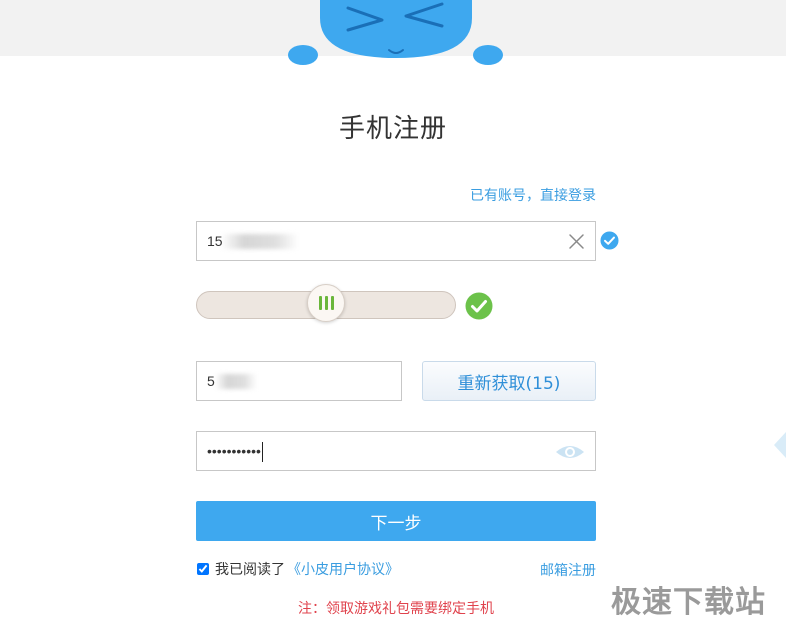 This screenshot has height=633, width=786. Describe the element at coordinates (237, 451) in the screenshot. I see `password-input` at that location.